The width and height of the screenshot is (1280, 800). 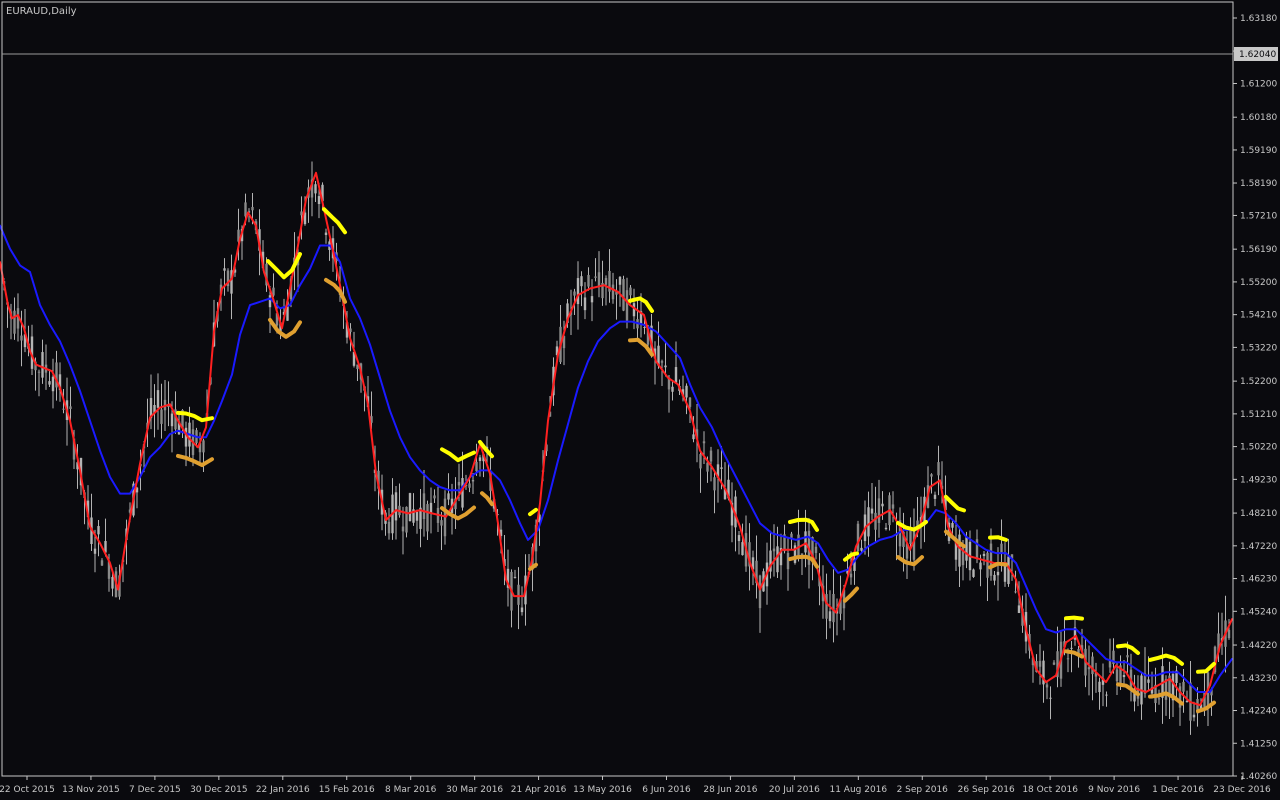 What do you see at coordinates (858, 790) in the screenshot?
I see `time-tick-label: 11 Aug 2016` at bounding box center [858, 790].